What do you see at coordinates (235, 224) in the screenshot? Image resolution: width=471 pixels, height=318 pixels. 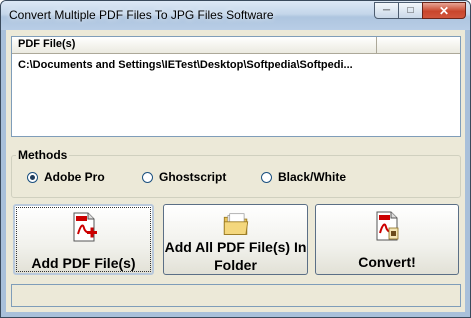 I see `folder-icon` at bounding box center [235, 224].